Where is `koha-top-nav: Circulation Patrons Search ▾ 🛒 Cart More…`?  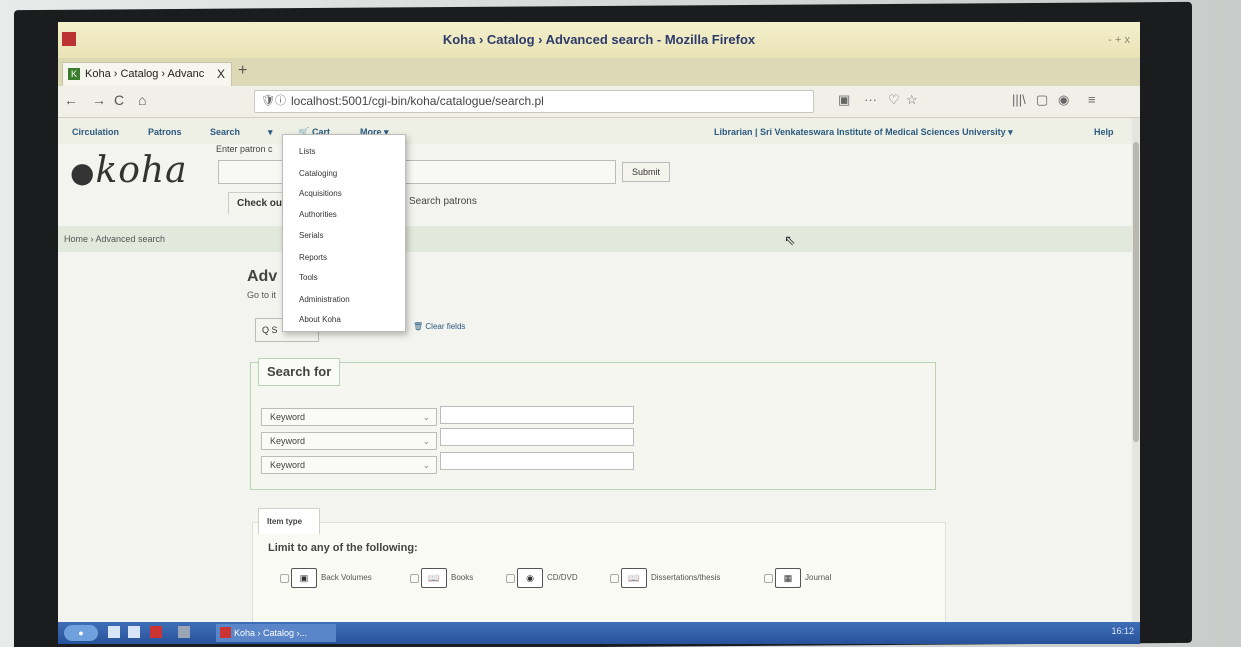 koha-top-nav: Circulation Patrons Search ▾ 🛒 Cart More… is located at coordinates (599, 131).